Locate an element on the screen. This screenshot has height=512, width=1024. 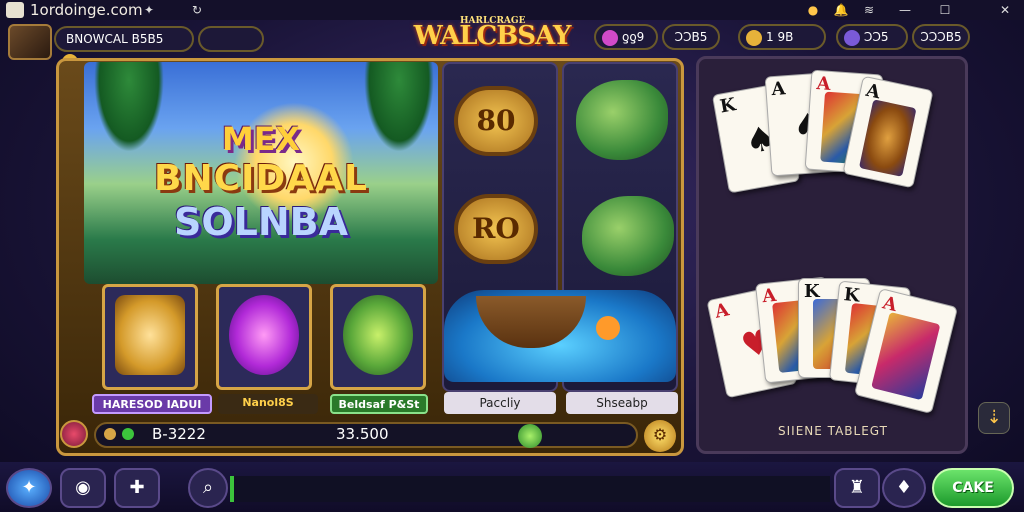
gold-stat-value: 1 9B is located at coordinates (780, 37).